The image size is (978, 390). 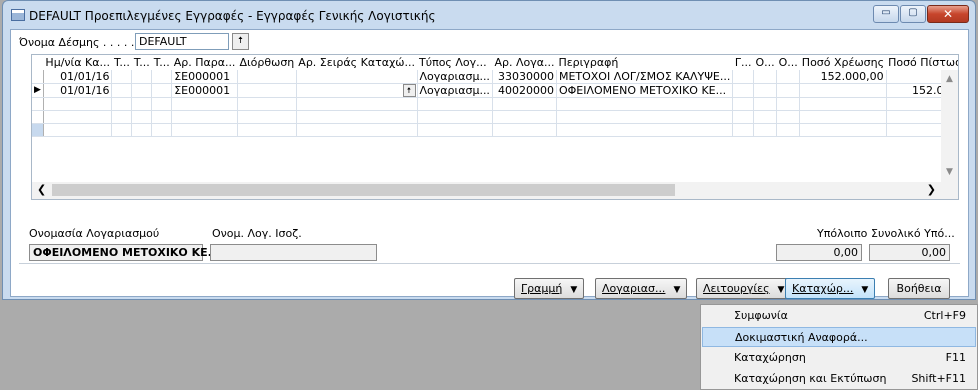 I want to click on minimize-icon: ▭, so click(x=886, y=12).